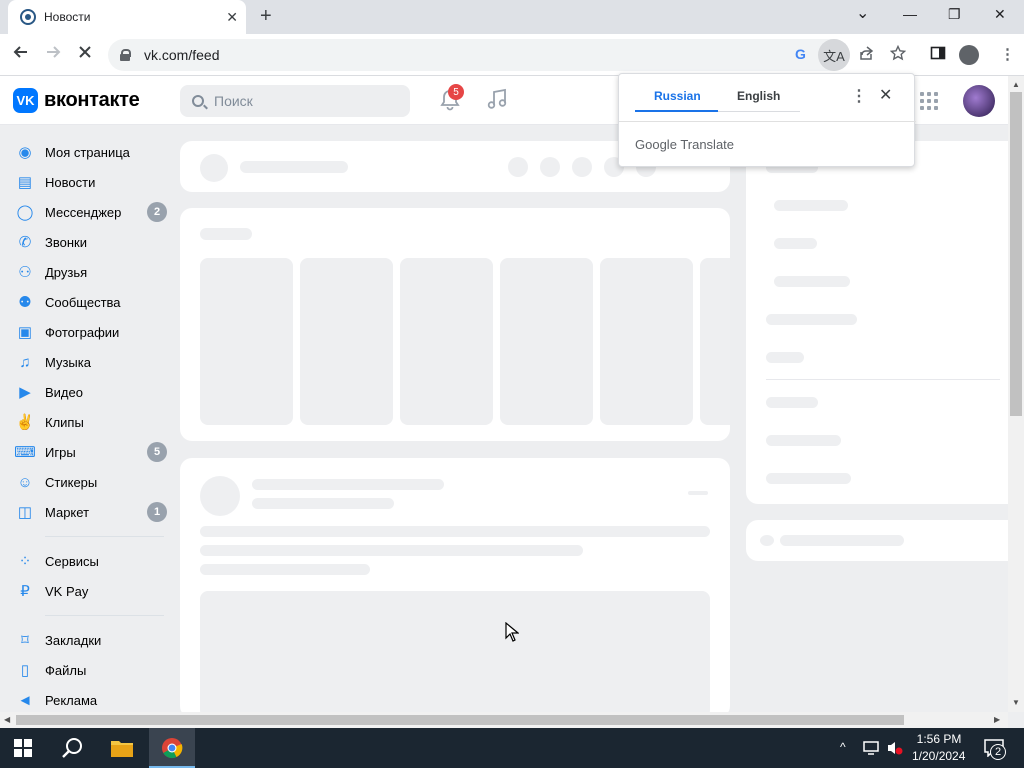 The width and height of the screenshot is (1024, 768). Describe the element at coordinates (157, 212) in the screenshot. I see `sidebar-item-badge: 2` at that location.